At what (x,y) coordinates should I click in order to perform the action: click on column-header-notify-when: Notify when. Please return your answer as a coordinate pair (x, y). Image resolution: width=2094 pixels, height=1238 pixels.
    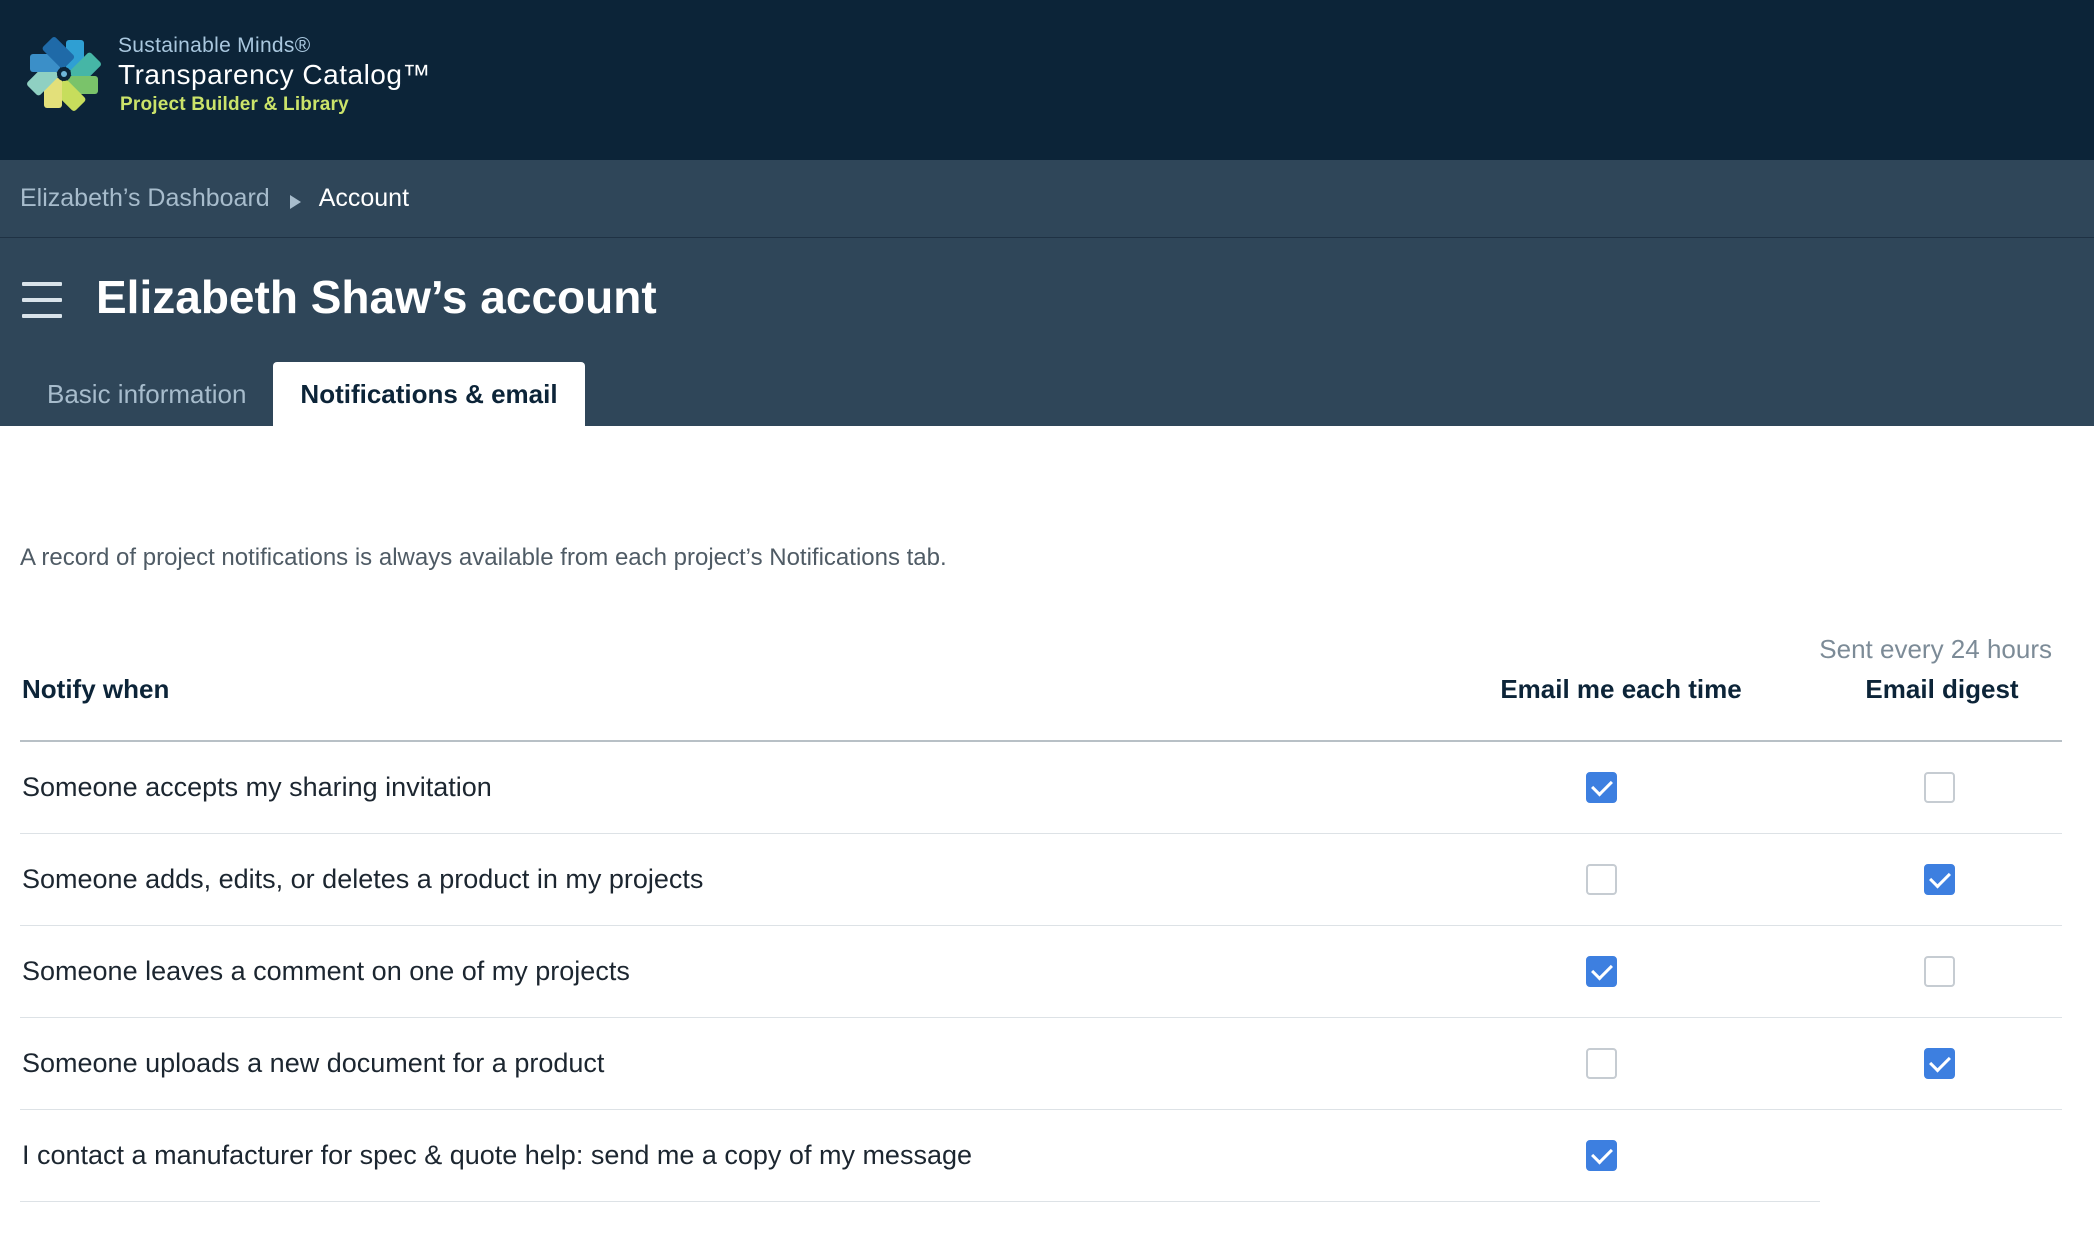
    Looking at the image, I should click on (96, 689).